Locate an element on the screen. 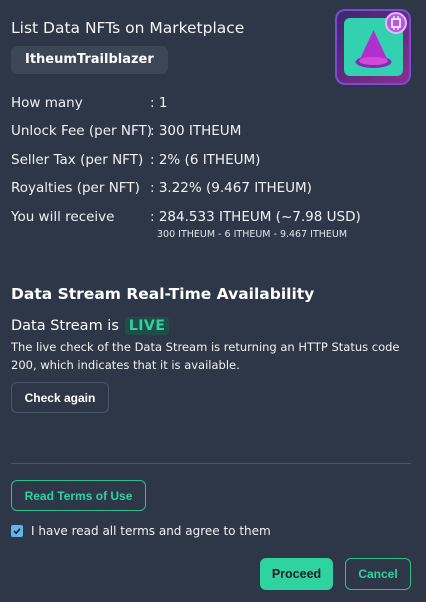  receive-breakdown: 300 ITHEUM - 6 ITHEUM - 9.467 ITHEUM is located at coordinates (252, 234).